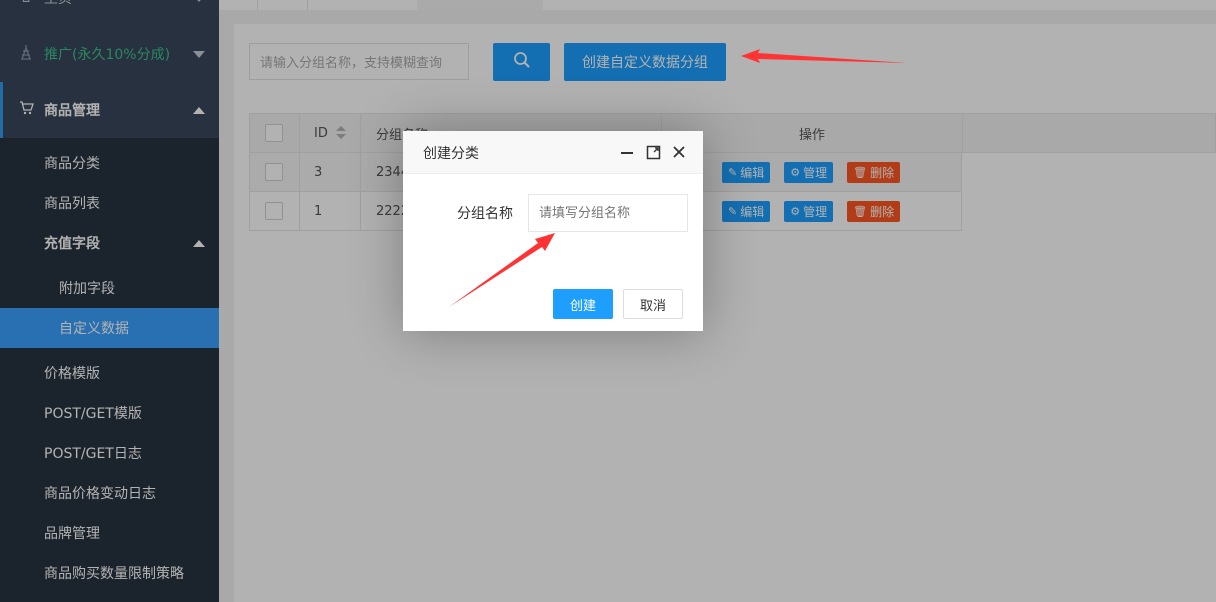 Image resolution: width=1216 pixels, height=602 pixels. What do you see at coordinates (451, 153) in the screenshot?
I see `dialog-title: 创建分类` at bounding box center [451, 153].